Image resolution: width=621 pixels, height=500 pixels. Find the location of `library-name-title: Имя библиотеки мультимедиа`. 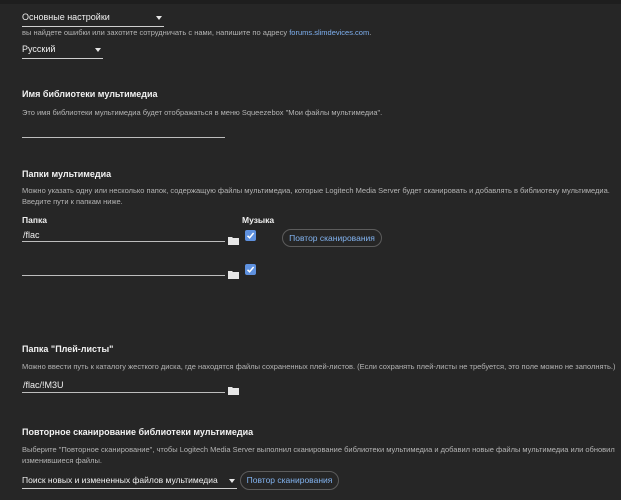

library-name-title: Имя библиотеки мультимедиа is located at coordinates (90, 94).